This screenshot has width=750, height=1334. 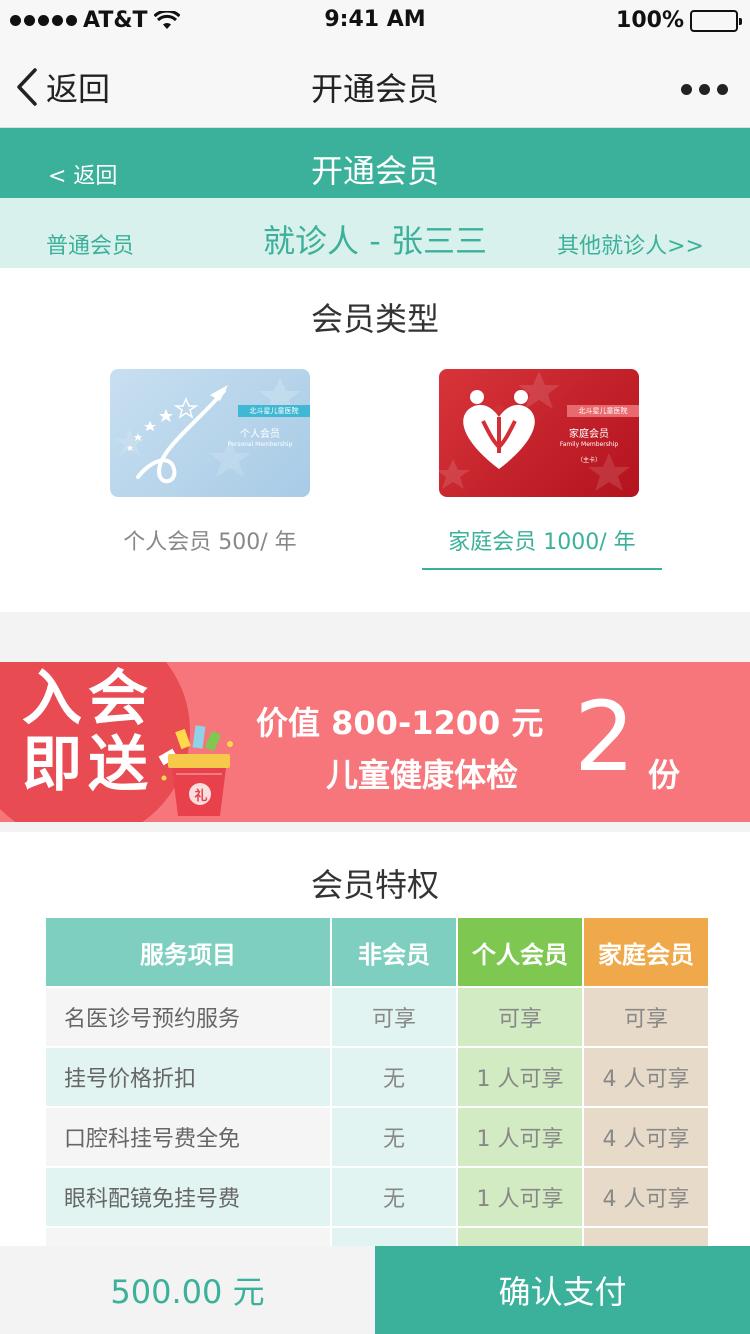 What do you see at coordinates (539, 433) in the screenshot?
I see `family-membership-card: 北斗星儿童医院 家庭会员 Family Membership （主卡）` at bounding box center [539, 433].